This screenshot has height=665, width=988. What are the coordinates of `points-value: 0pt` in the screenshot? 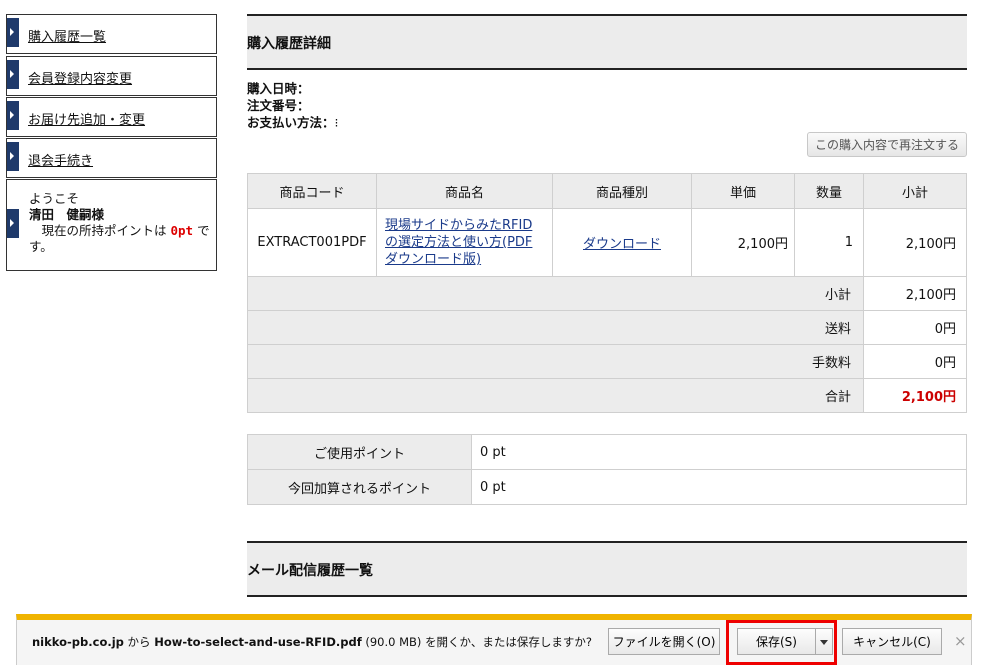 It's located at (182, 230).